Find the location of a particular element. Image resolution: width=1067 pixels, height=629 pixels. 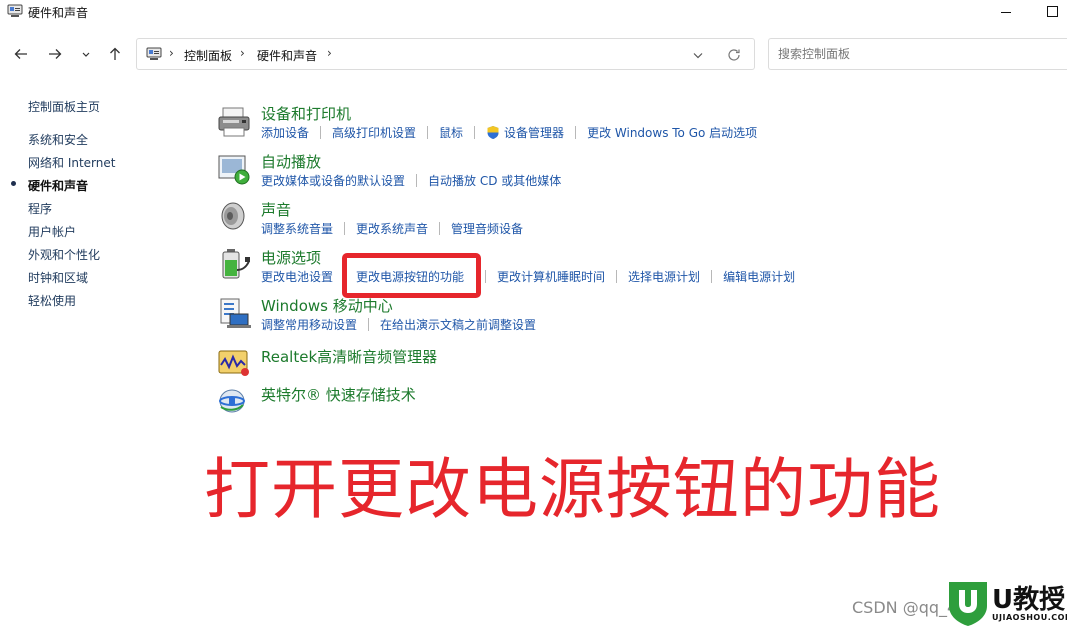

shield-logo-icon is located at coordinates (968, 604).